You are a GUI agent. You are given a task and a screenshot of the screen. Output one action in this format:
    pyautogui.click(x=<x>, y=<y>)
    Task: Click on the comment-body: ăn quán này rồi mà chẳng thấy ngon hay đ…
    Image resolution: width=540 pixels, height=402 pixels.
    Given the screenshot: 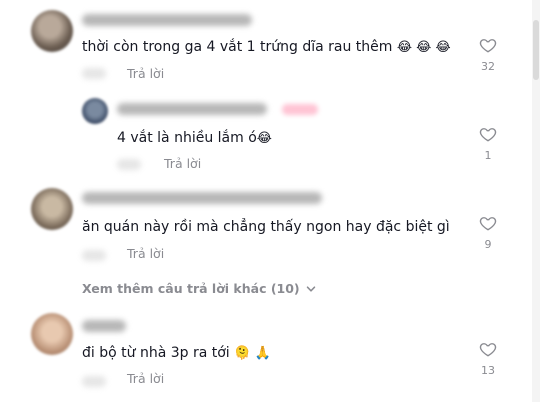 What is the action you would take?
    pyautogui.click(x=266, y=227)
    